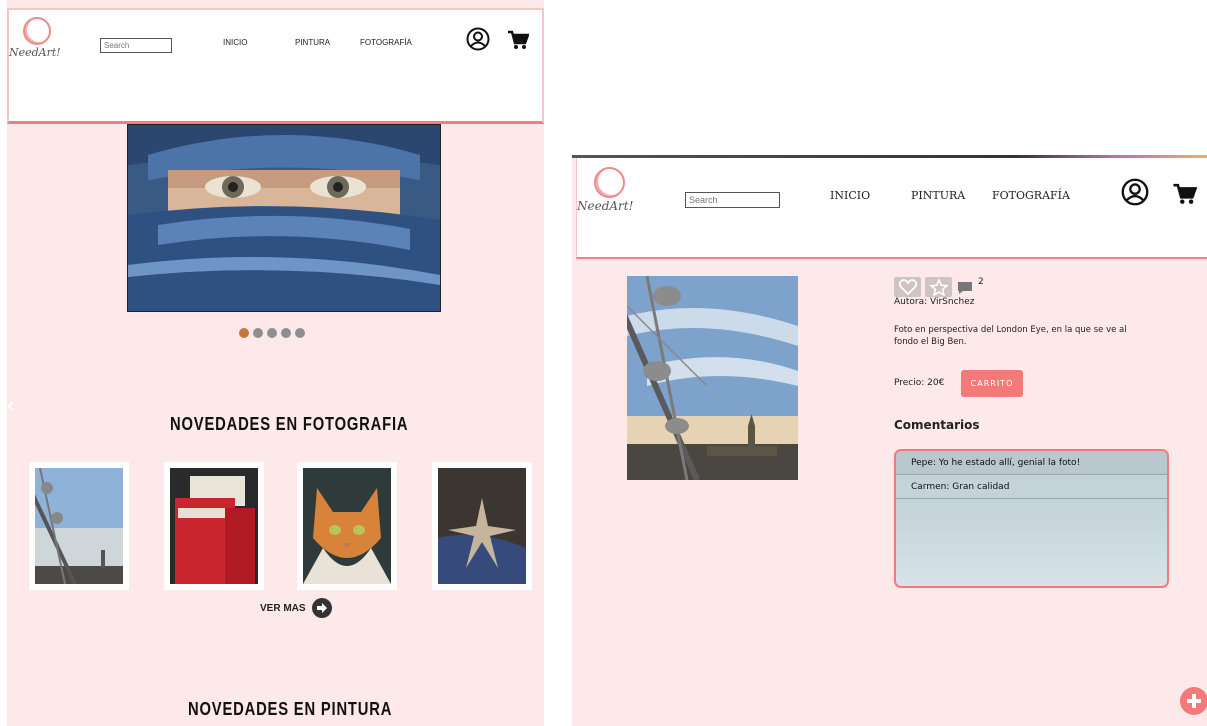 This screenshot has width=1207, height=726. What do you see at coordinates (992, 383) in the screenshot?
I see `add-to-cart-button: CARRITO` at bounding box center [992, 383].